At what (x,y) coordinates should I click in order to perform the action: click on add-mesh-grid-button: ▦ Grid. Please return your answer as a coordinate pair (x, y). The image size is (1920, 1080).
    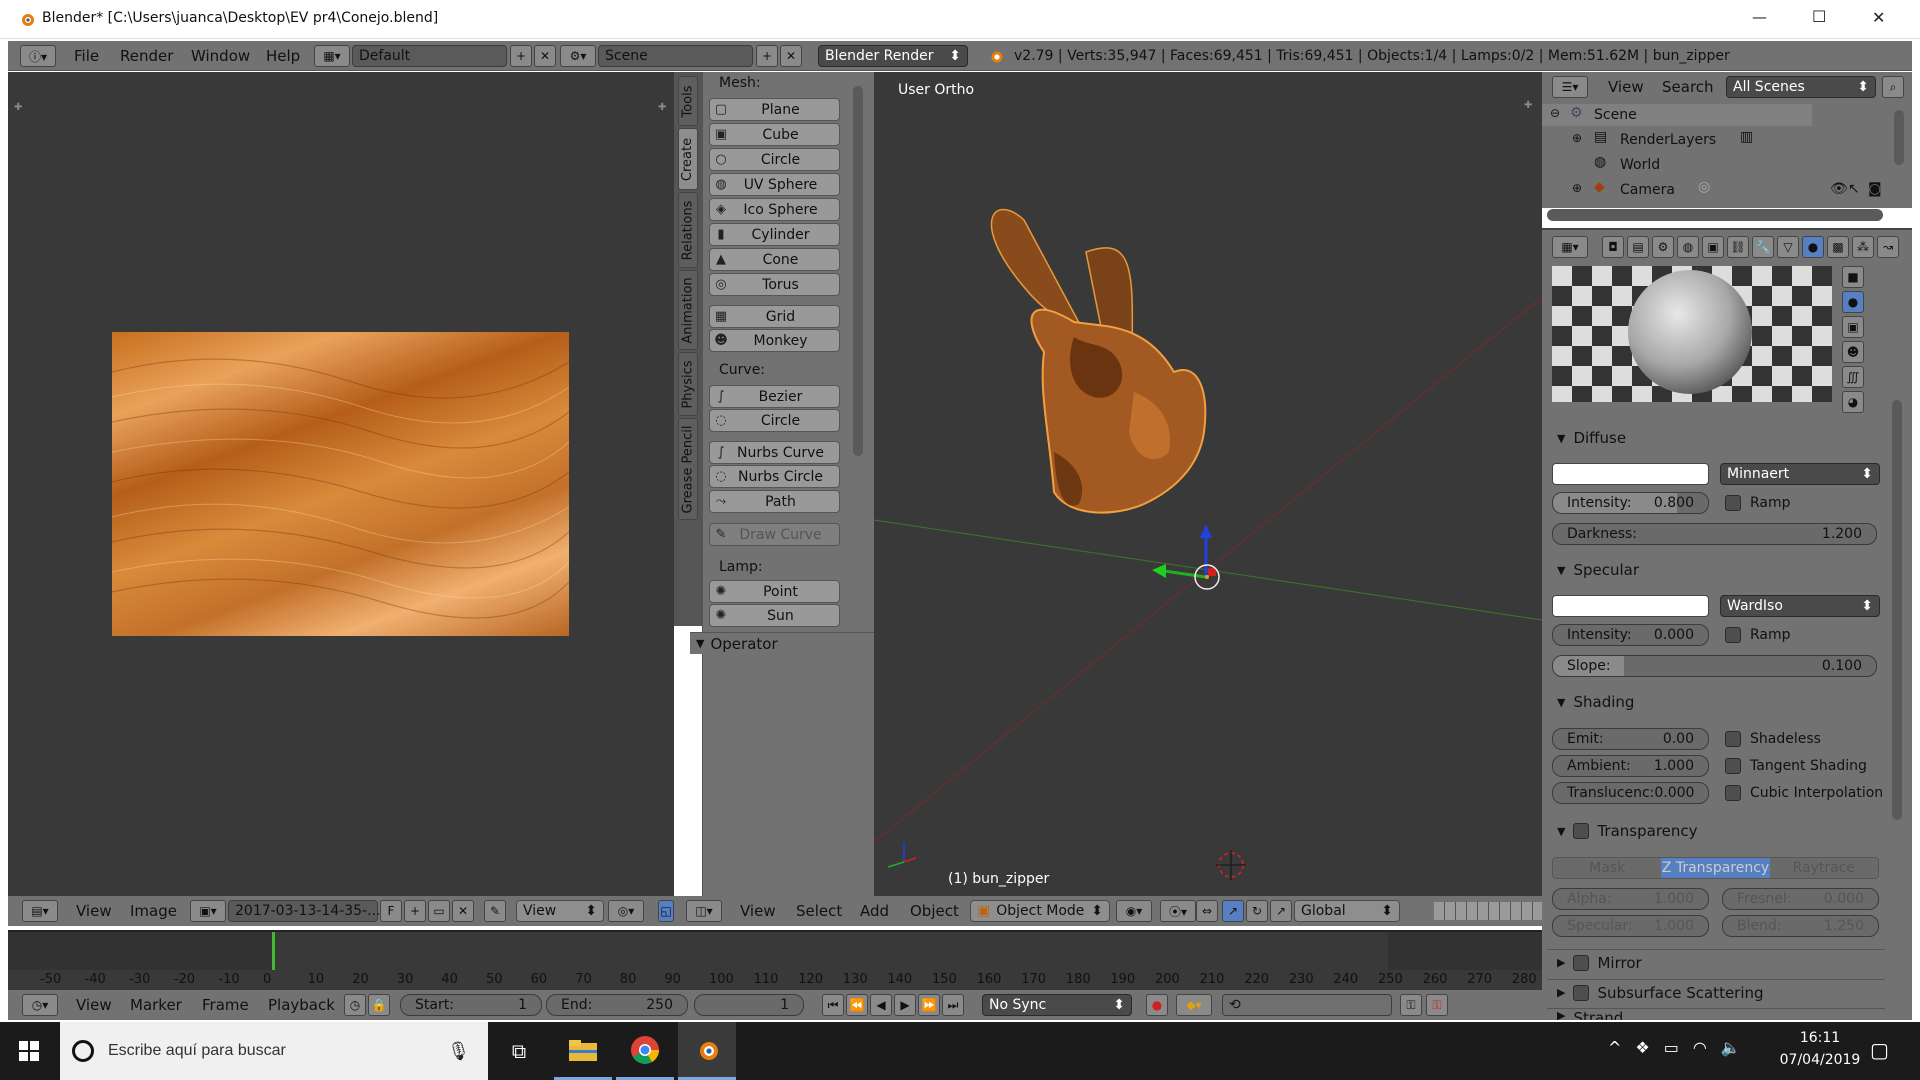
    Looking at the image, I should click on (774, 316).